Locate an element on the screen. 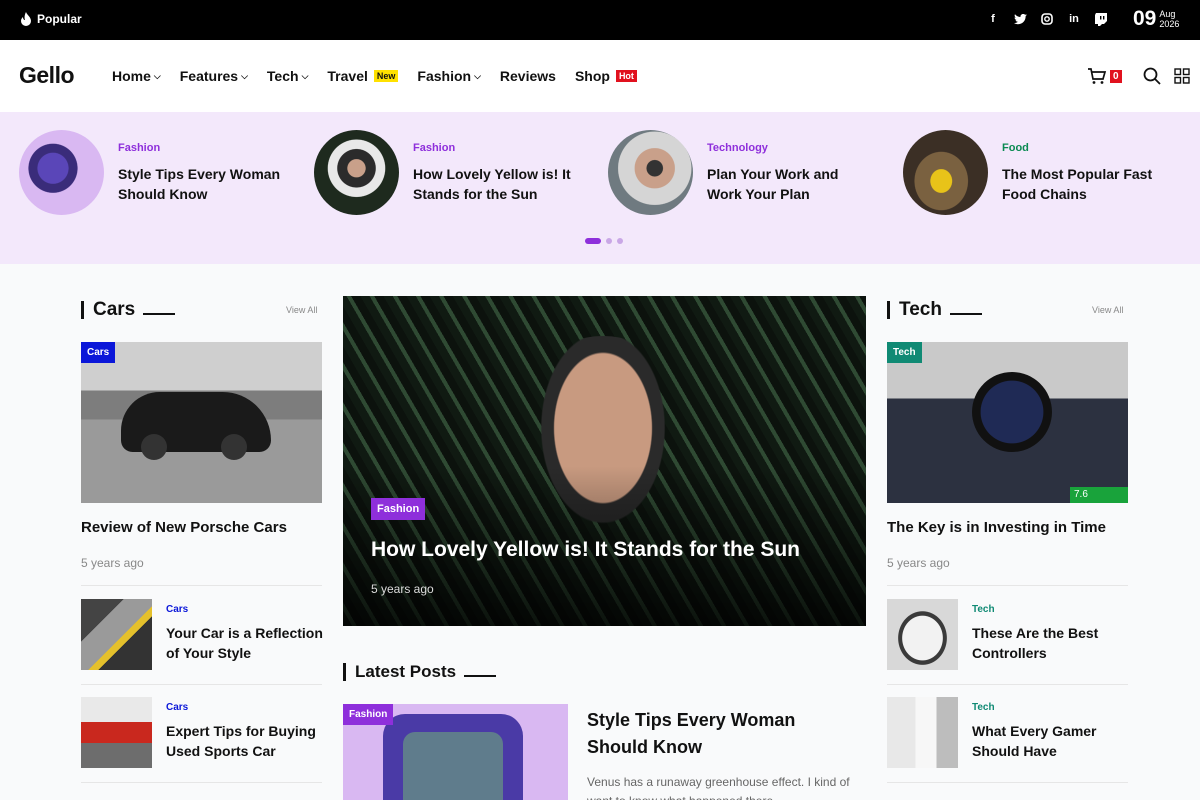 The image size is (1200, 800). item-title: Your Car is a Reflection of Your Style is located at coordinates (246, 643).